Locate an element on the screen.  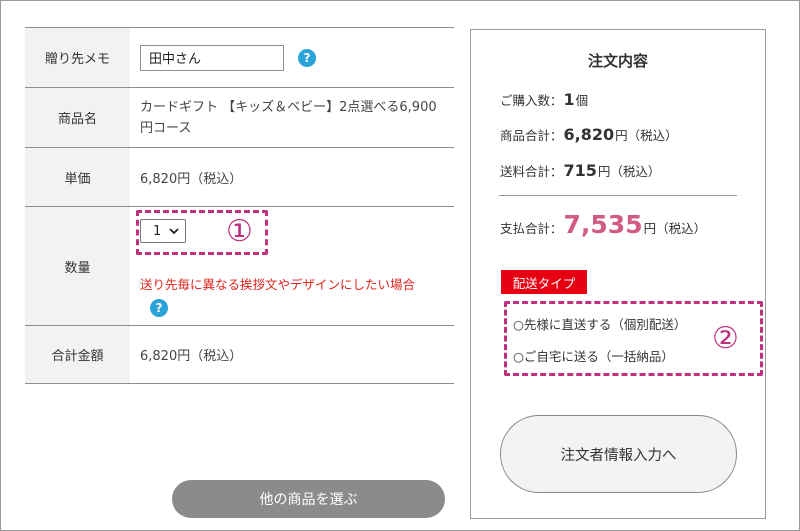
price-row: 単価 6,820円（税込） is located at coordinates (239, 177).